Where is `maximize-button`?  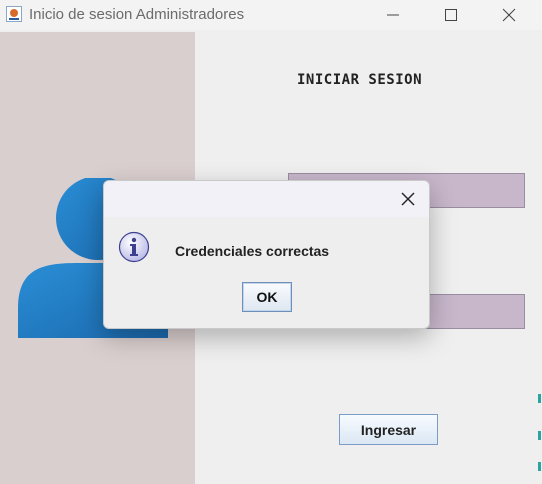
maximize-button is located at coordinates (451, 15).